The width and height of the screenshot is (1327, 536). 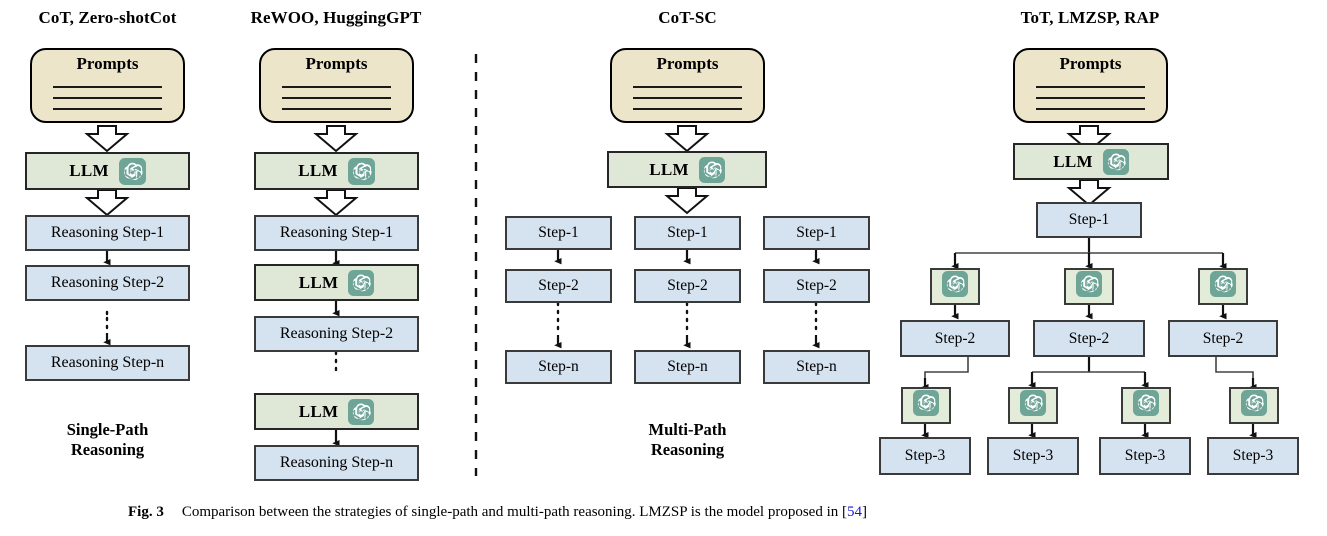 What do you see at coordinates (1145, 456) in the screenshot?
I see `step-box-tot-l3-3: Step-3` at bounding box center [1145, 456].